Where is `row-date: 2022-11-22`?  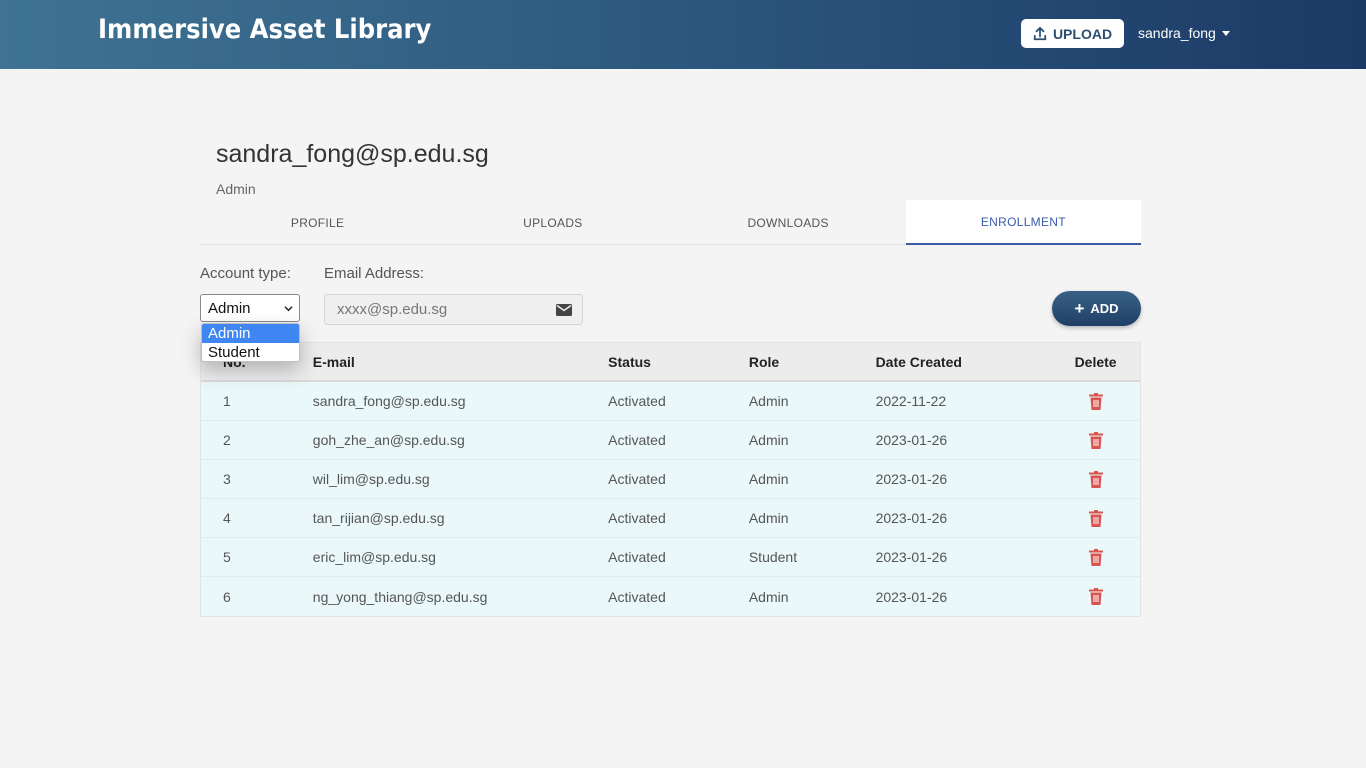
row-date: 2022-11-22 is located at coordinates (911, 401).